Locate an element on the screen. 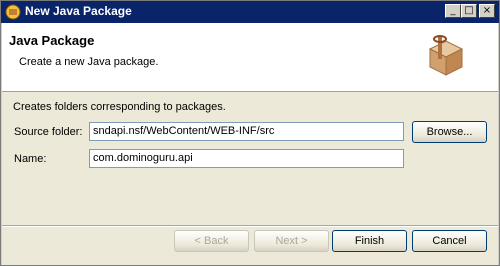 The height and width of the screenshot is (266, 500). button-bar: < Back Next > Finish Cancel is located at coordinates (250, 246).